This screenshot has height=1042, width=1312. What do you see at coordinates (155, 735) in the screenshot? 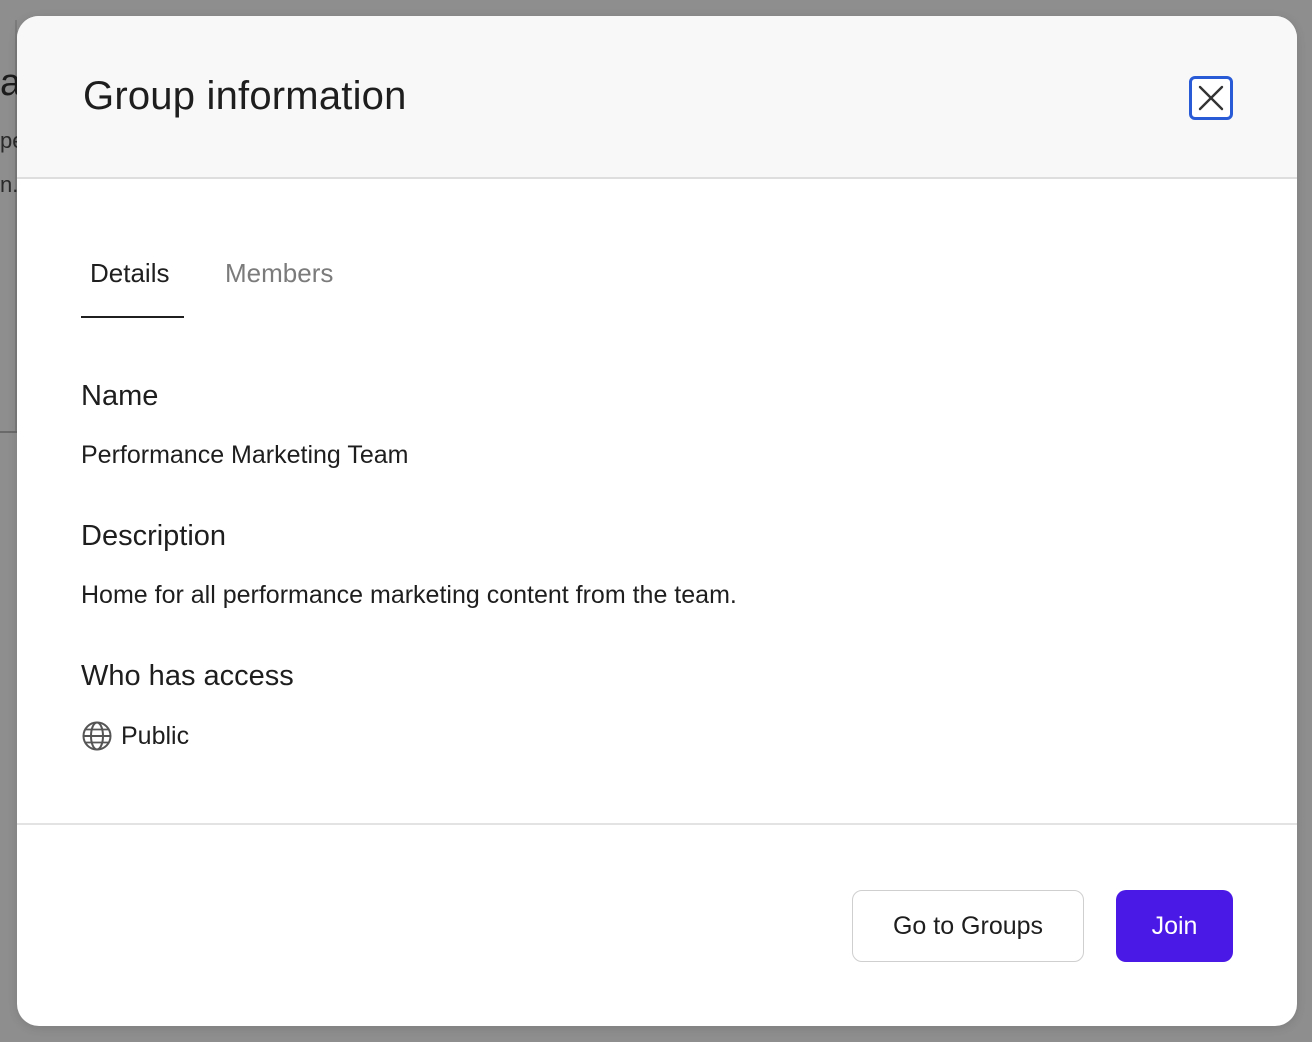
I see `access-value-text: Public` at bounding box center [155, 735].